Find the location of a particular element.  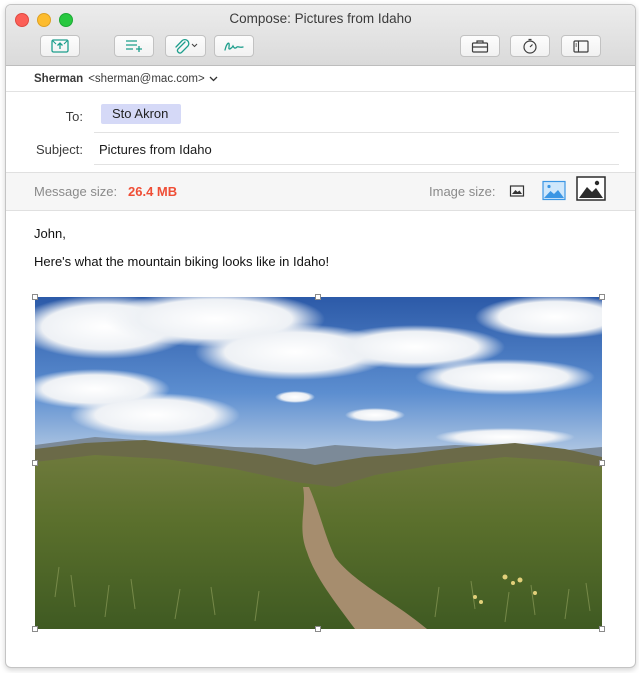

emoji-timer-icon is located at coordinates (530, 46).